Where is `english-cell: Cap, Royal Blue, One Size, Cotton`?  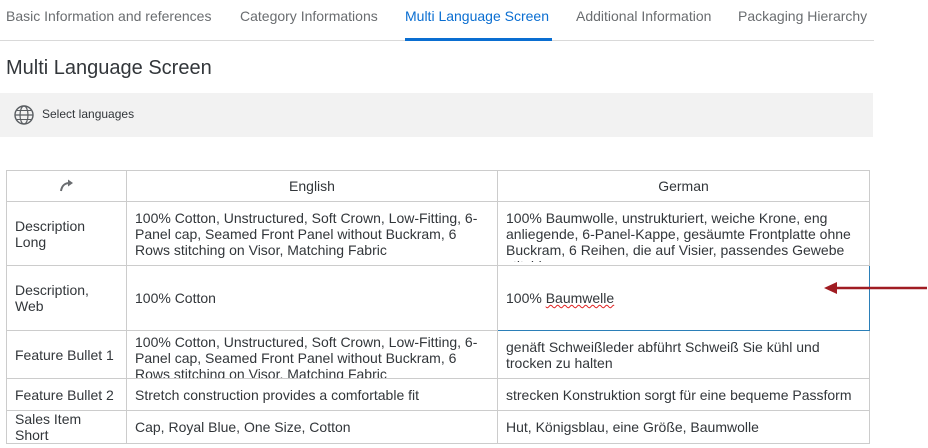 english-cell: Cap, Royal Blue, One Size, Cotton is located at coordinates (312, 427).